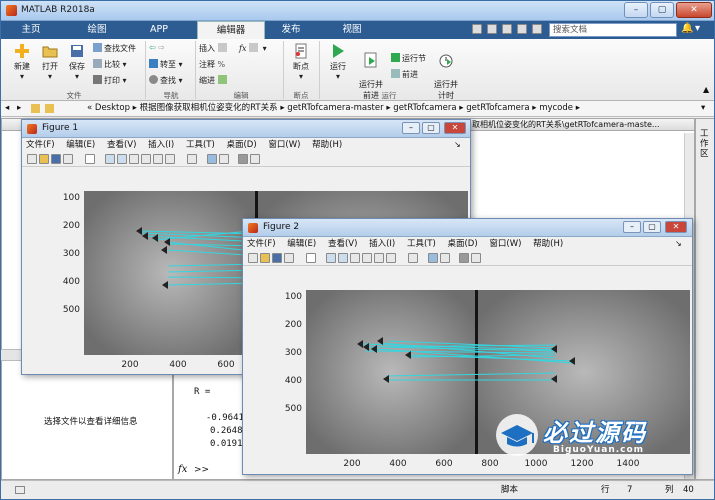 The height and width of the screenshot is (500, 715). Describe the element at coordinates (521, 29) in the screenshot. I see `paste-quick-icon` at that location.